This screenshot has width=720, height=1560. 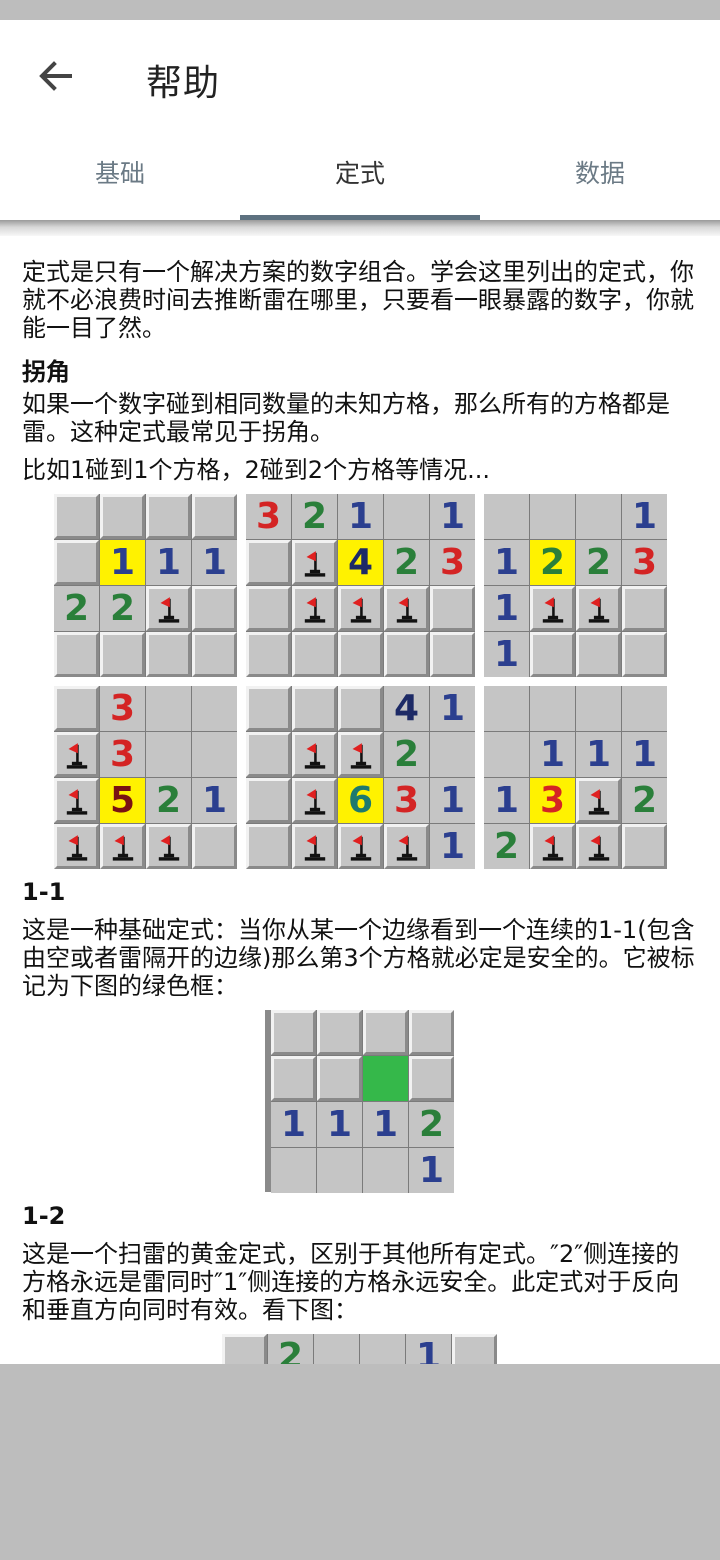 I want to click on back-button, so click(x=56, y=76).